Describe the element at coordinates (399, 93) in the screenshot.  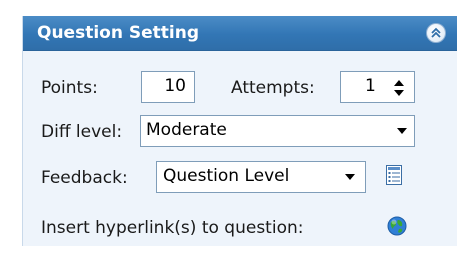
I see `decrement-arrow-icon` at that location.